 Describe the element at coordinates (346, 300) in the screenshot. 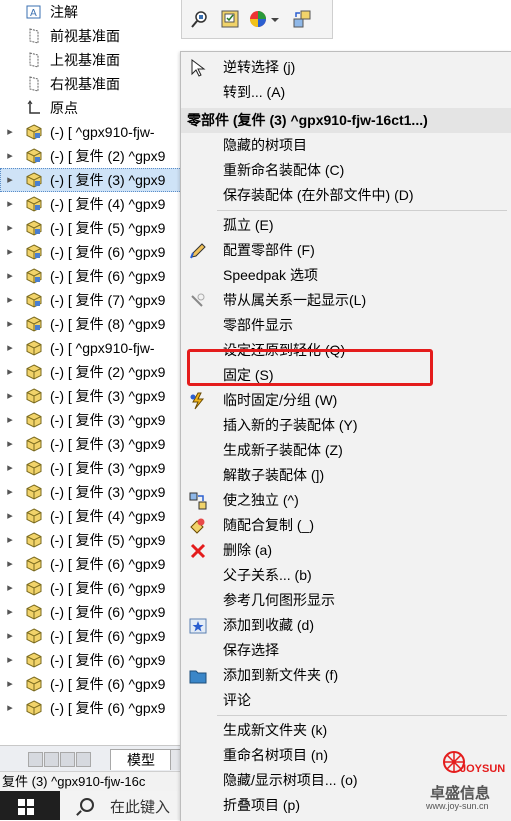

I see `menu-item: 带从属关系一起显示(L)` at that location.